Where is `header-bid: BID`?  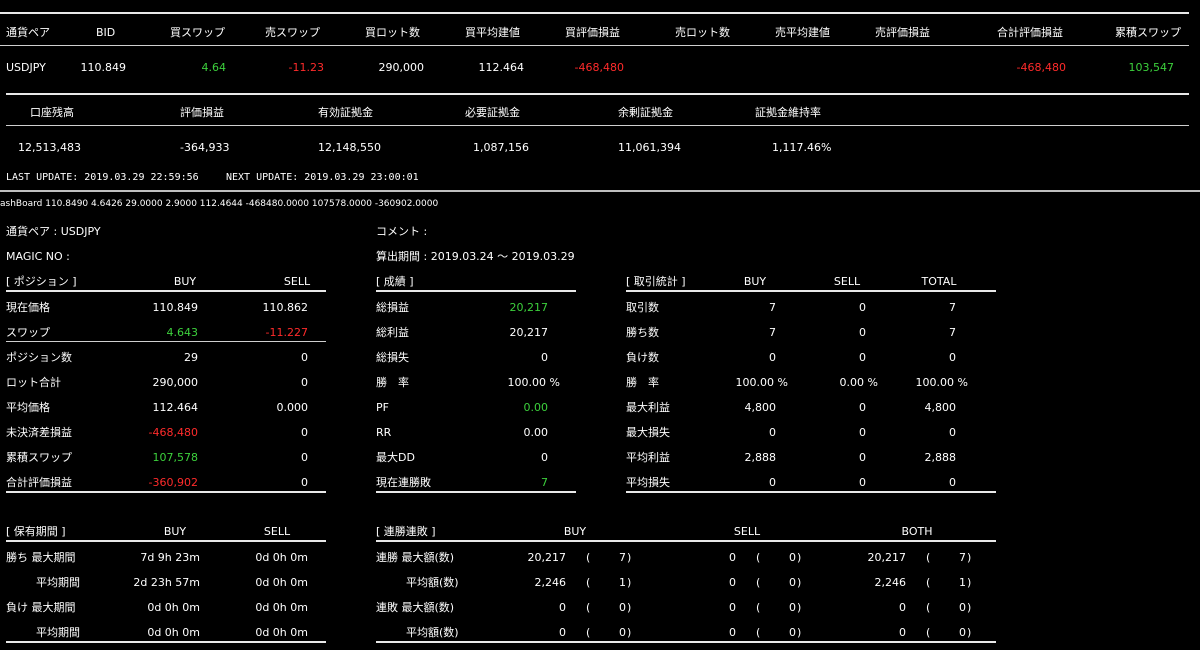 header-bid: BID is located at coordinates (106, 32).